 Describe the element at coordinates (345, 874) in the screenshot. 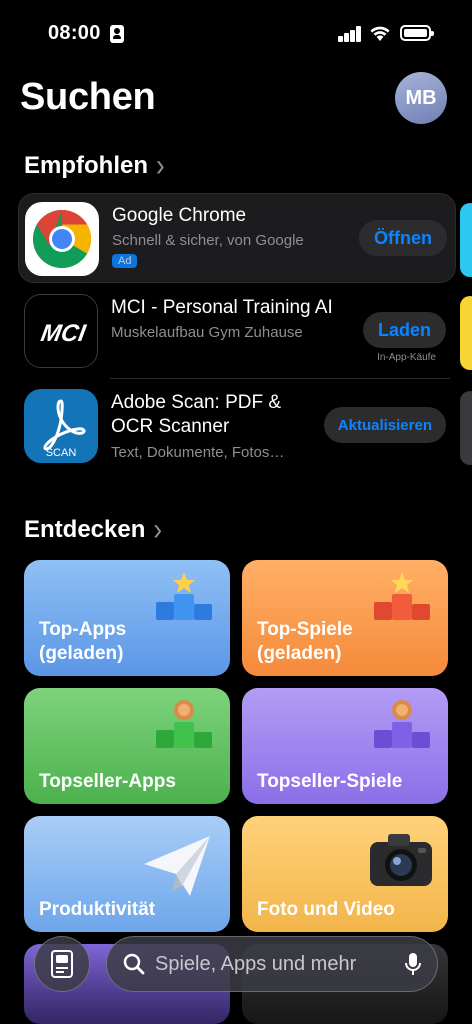

I see `tile-photo-video: Foto und Video` at that location.